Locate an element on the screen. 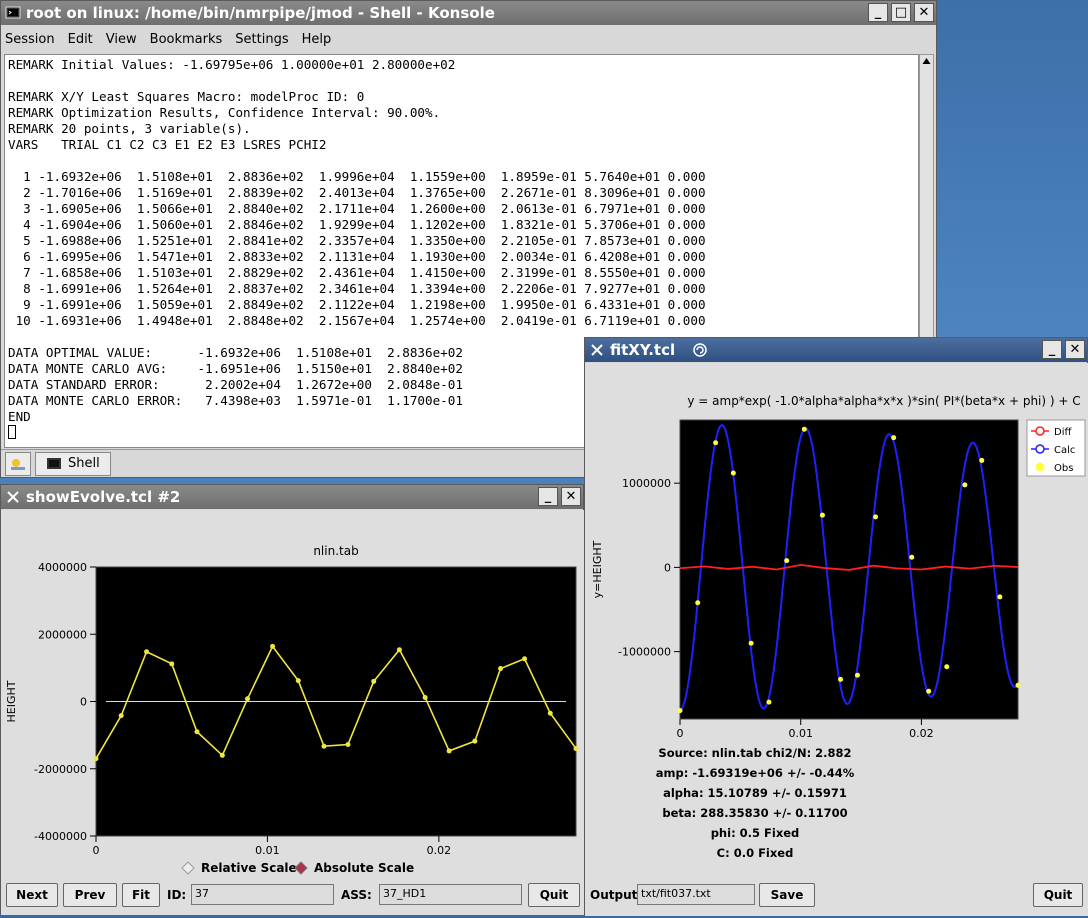 Image resolution: width=1088 pixels, height=918 pixels. fit-info-line: alpha: 15.10789 +/- 0.15971 is located at coordinates (755, 793).